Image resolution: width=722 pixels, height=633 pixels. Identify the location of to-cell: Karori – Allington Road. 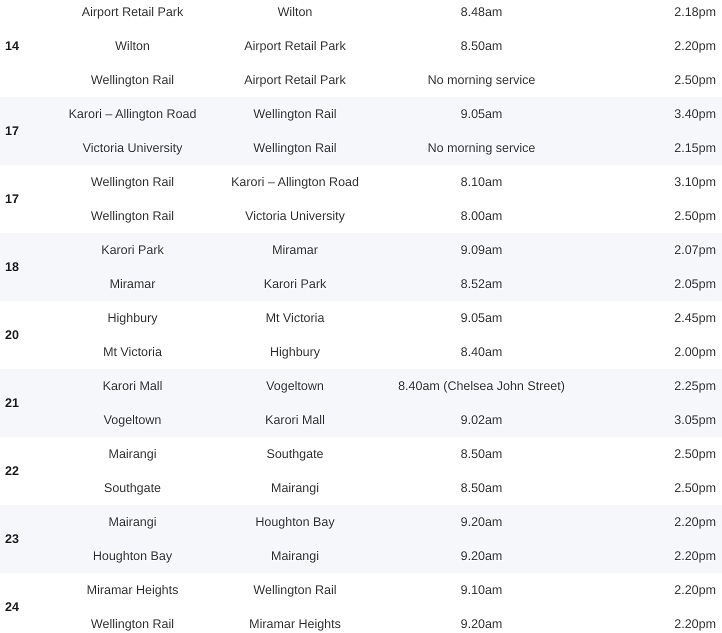
(295, 182).